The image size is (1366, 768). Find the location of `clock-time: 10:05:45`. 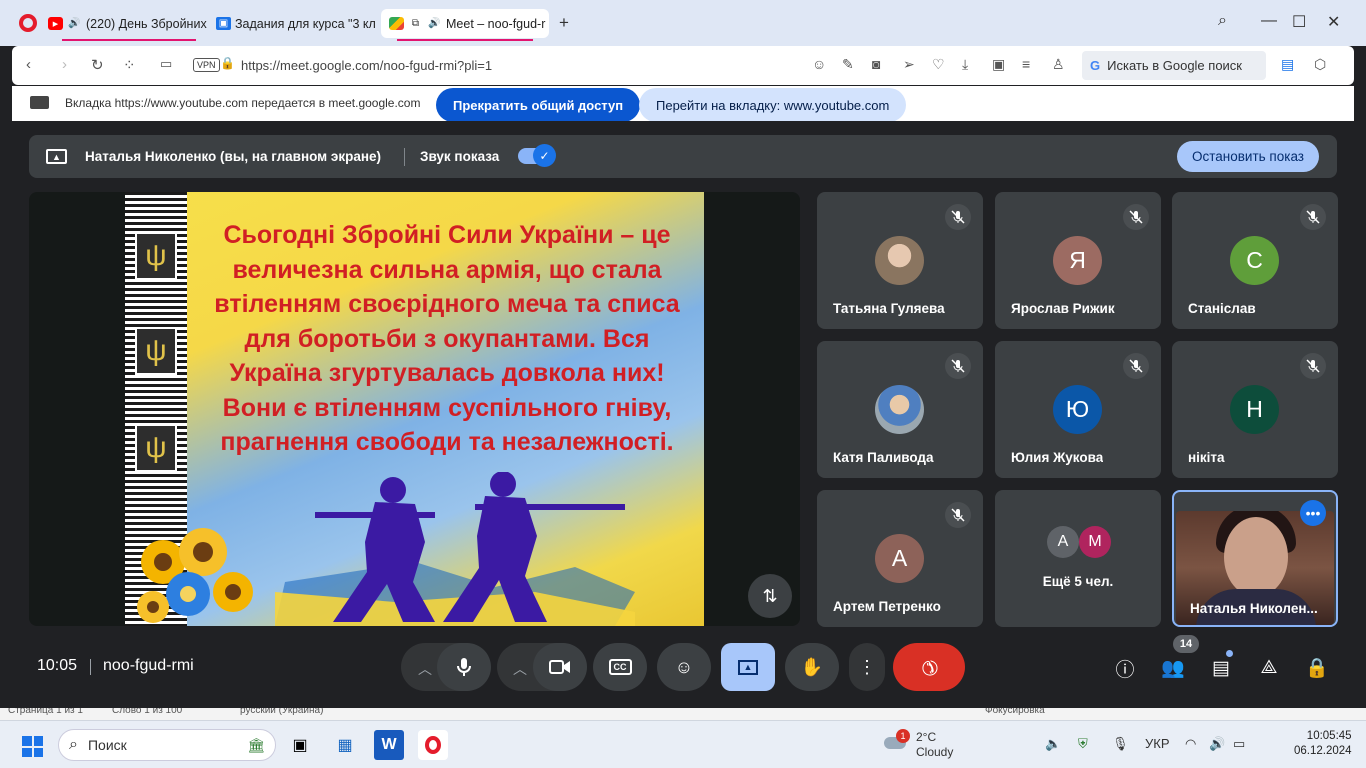

clock-time: 10:05:45 is located at coordinates (1329, 736).